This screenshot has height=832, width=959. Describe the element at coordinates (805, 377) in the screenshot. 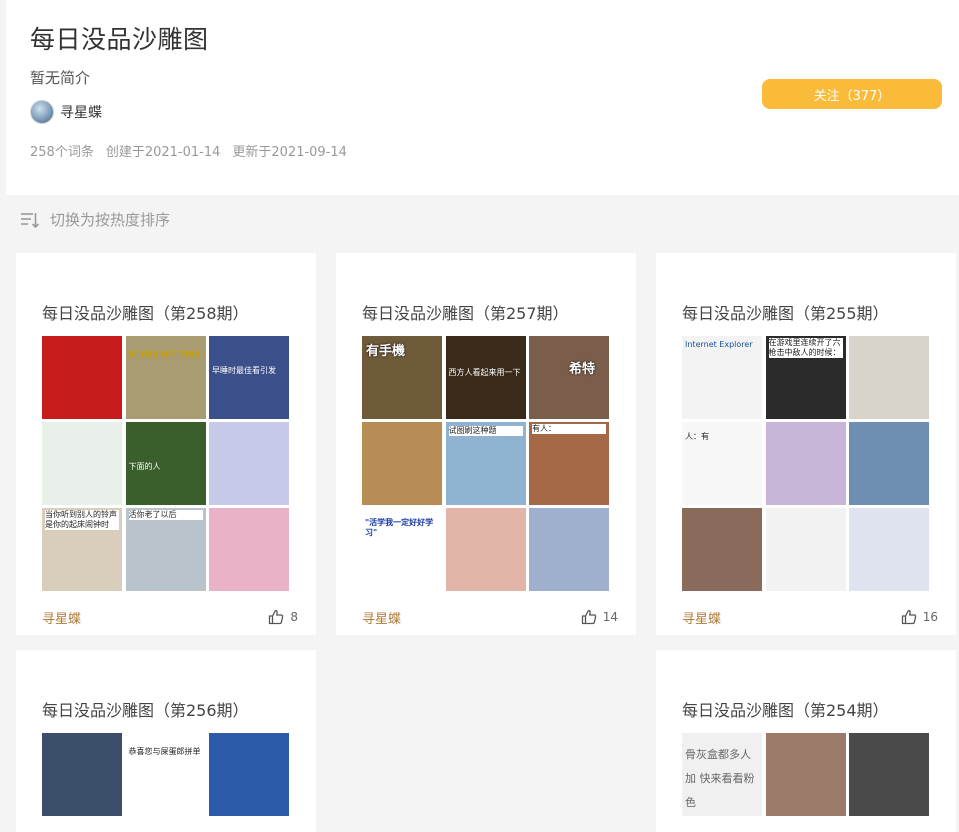

I see `thumbnail: 在游戏里连续开了六枪击中敌人的时候：` at that location.